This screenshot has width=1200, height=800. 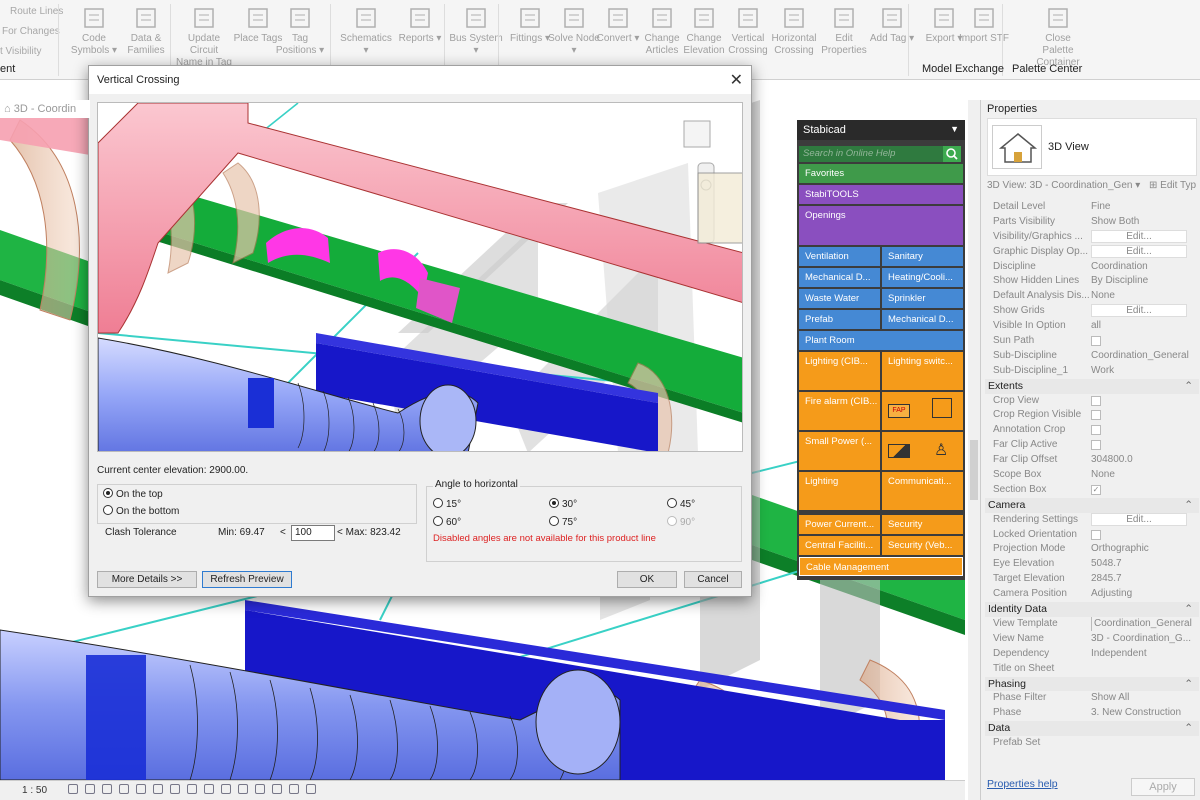 What do you see at coordinates (1144, 326) in the screenshot?
I see `property-value: all` at bounding box center [1144, 326].